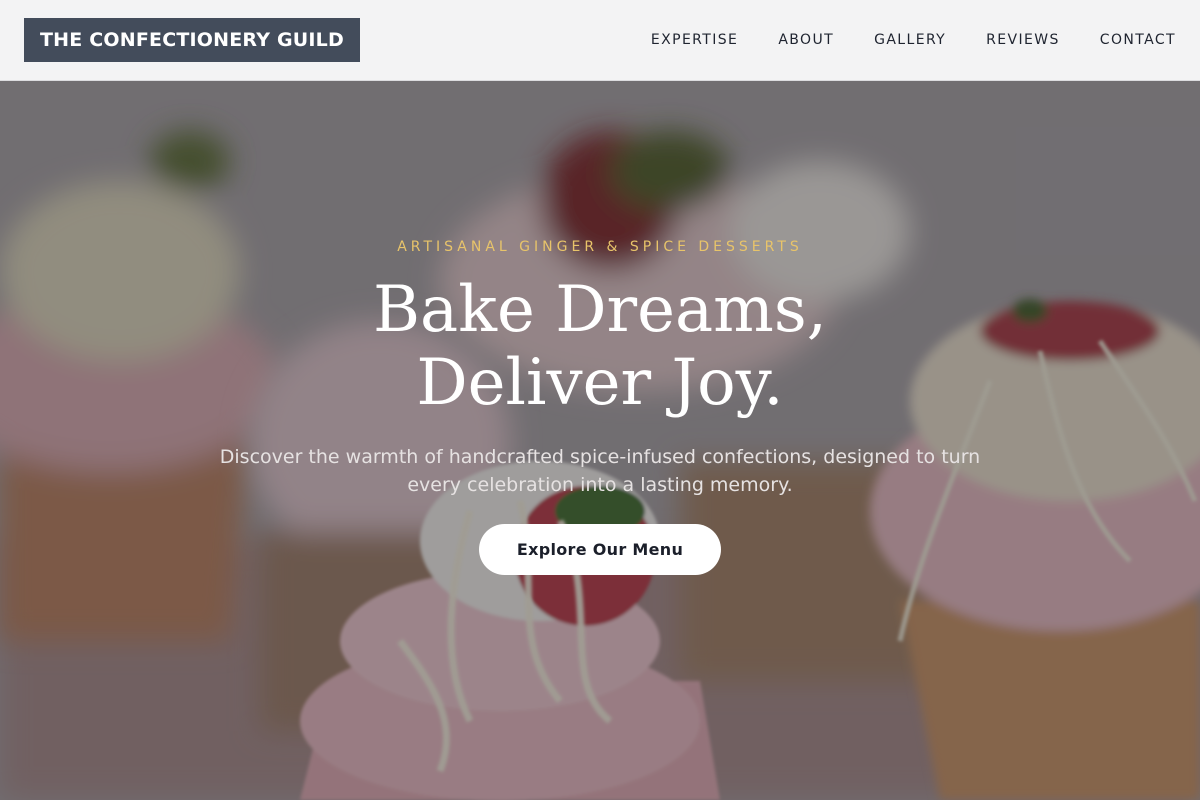  I want to click on nav-gallery: GALLERY, so click(910, 40).